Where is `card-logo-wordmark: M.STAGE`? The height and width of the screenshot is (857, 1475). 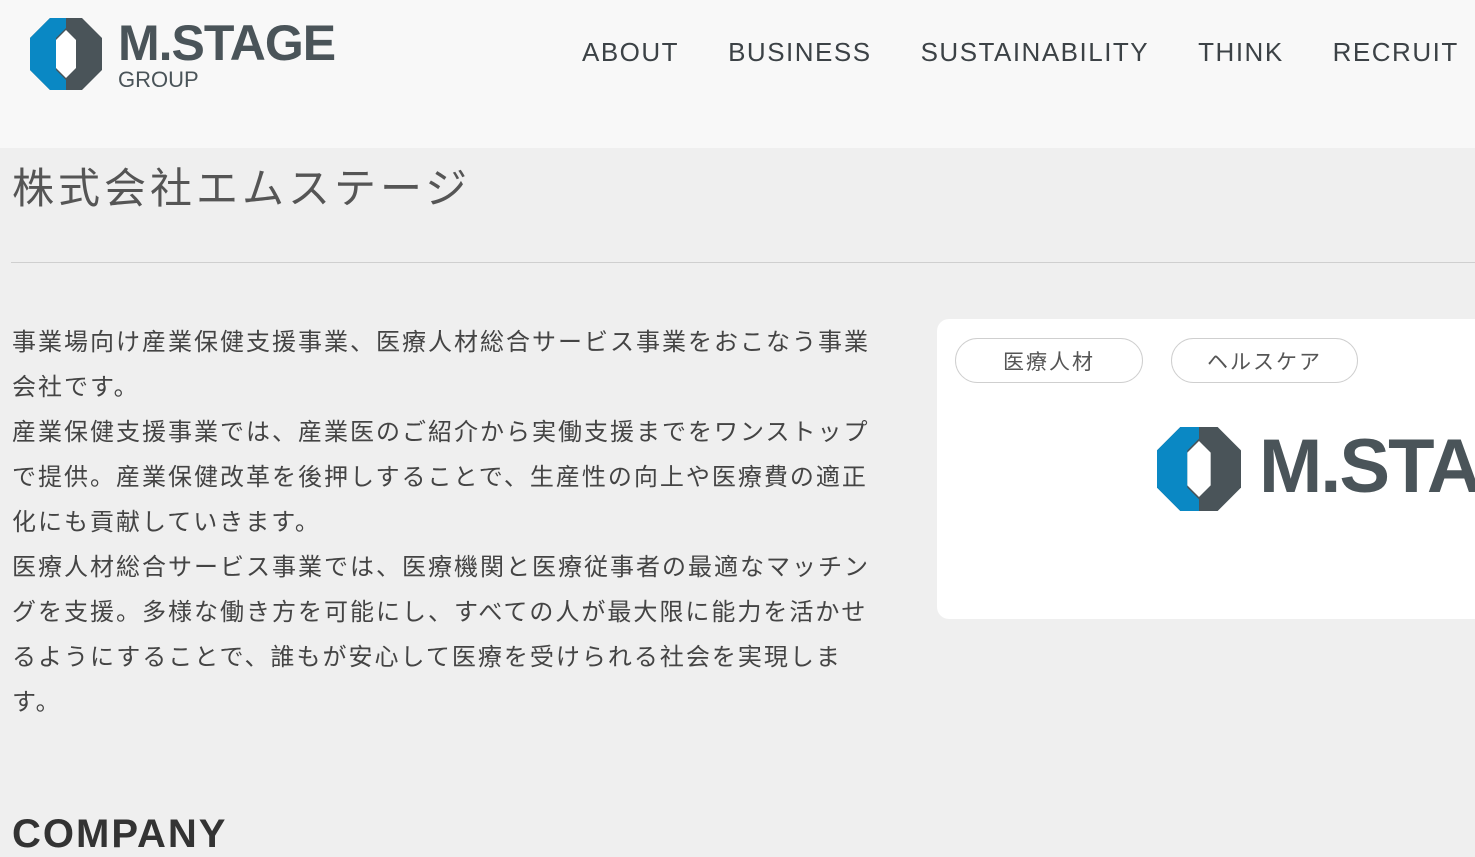 card-logo-wordmark: M.STAGE is located at coordinates (1367, 466).